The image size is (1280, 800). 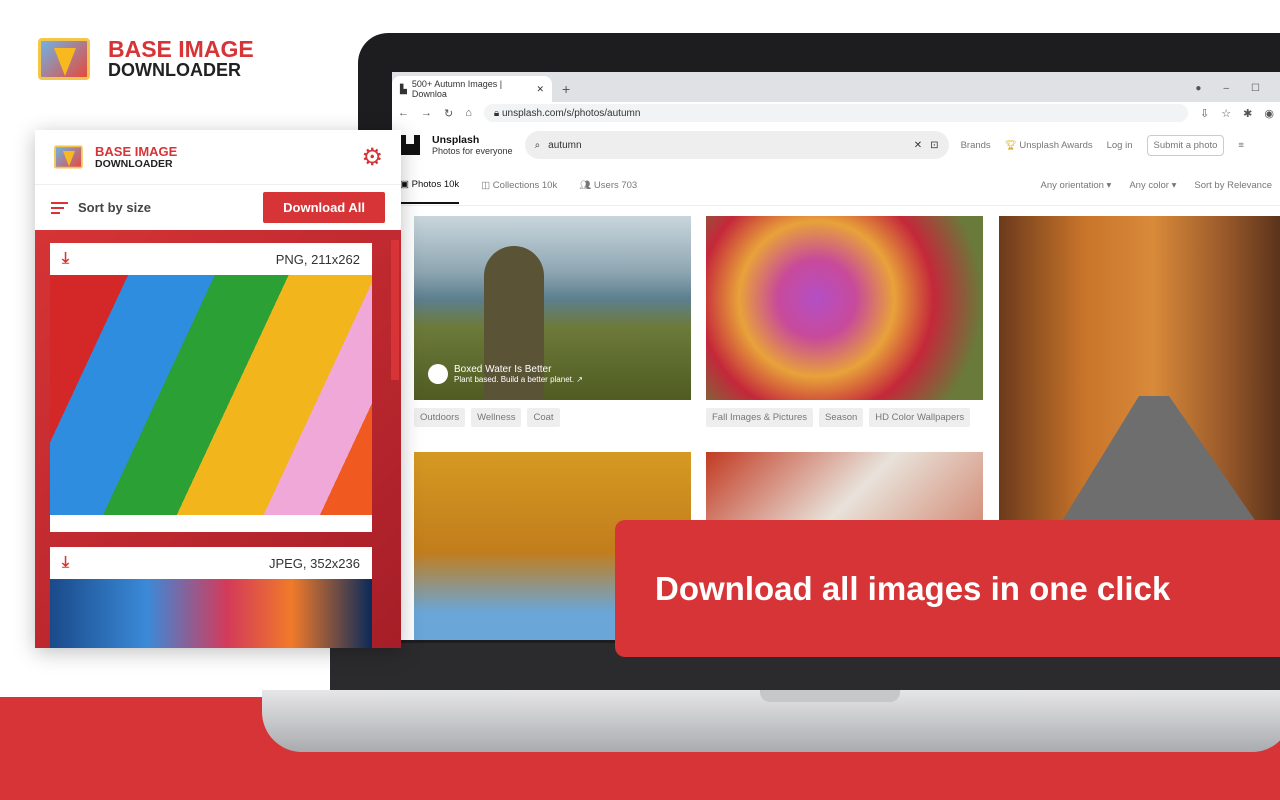 What do you see at coordinates (496, 417) in the screenshot?
I see `tag: Wellness` at bounding box center [496, 417].